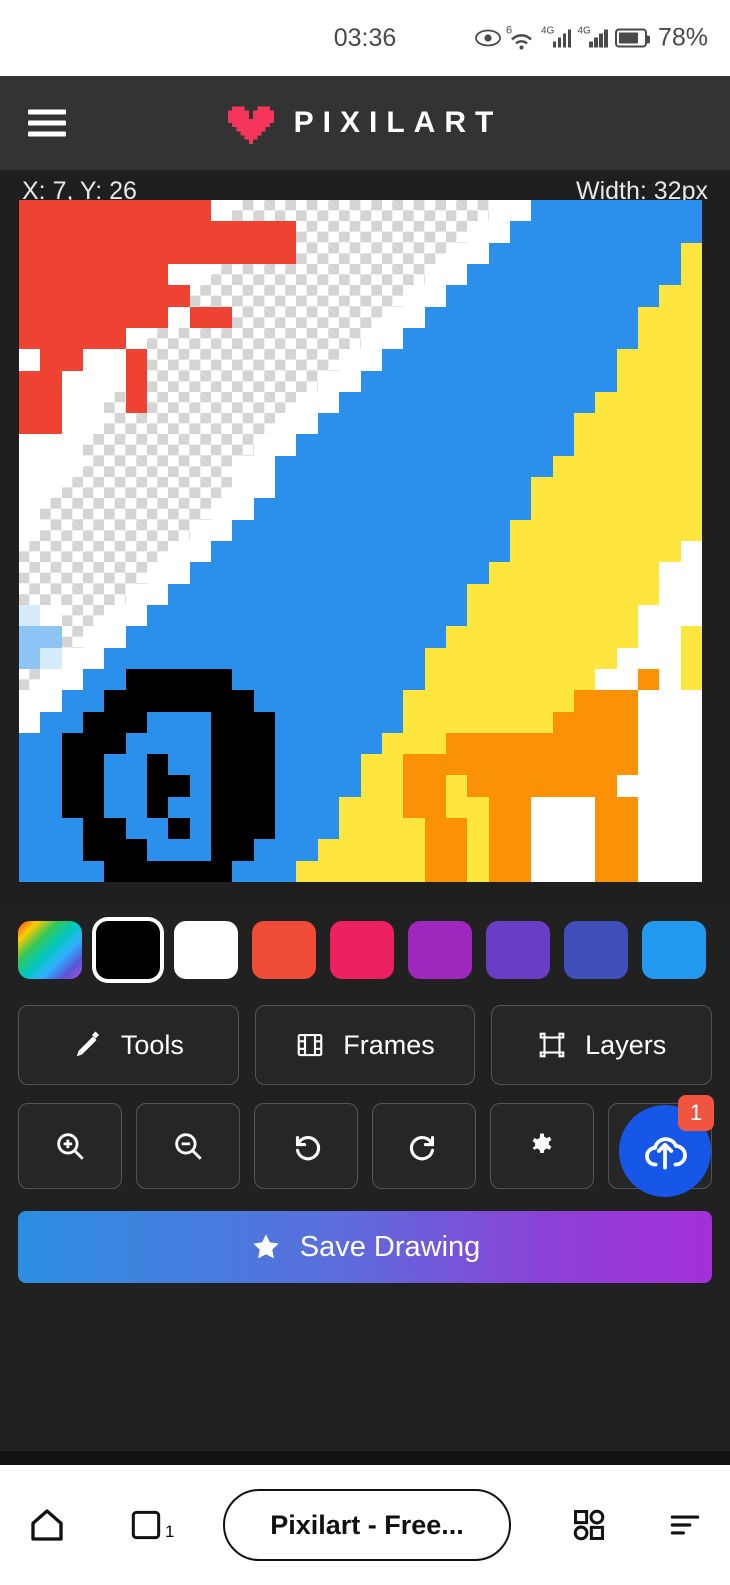  I want to click on swatch-white, so click(206, 950).